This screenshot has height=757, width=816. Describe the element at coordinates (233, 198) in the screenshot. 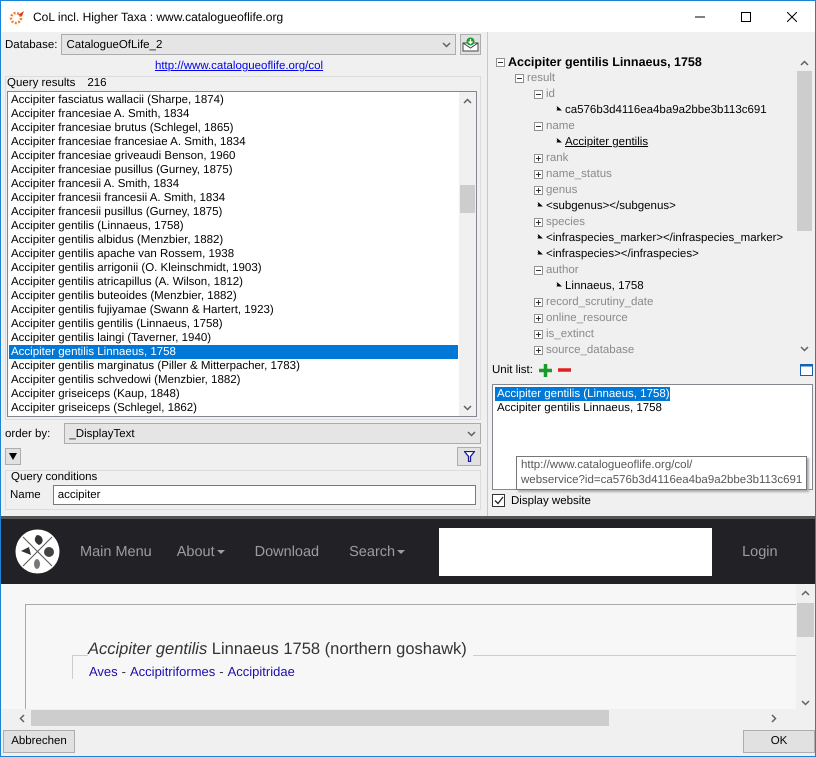

I see `result-item: Accipiter francesii francesii A. Smith, 1834` at that location.